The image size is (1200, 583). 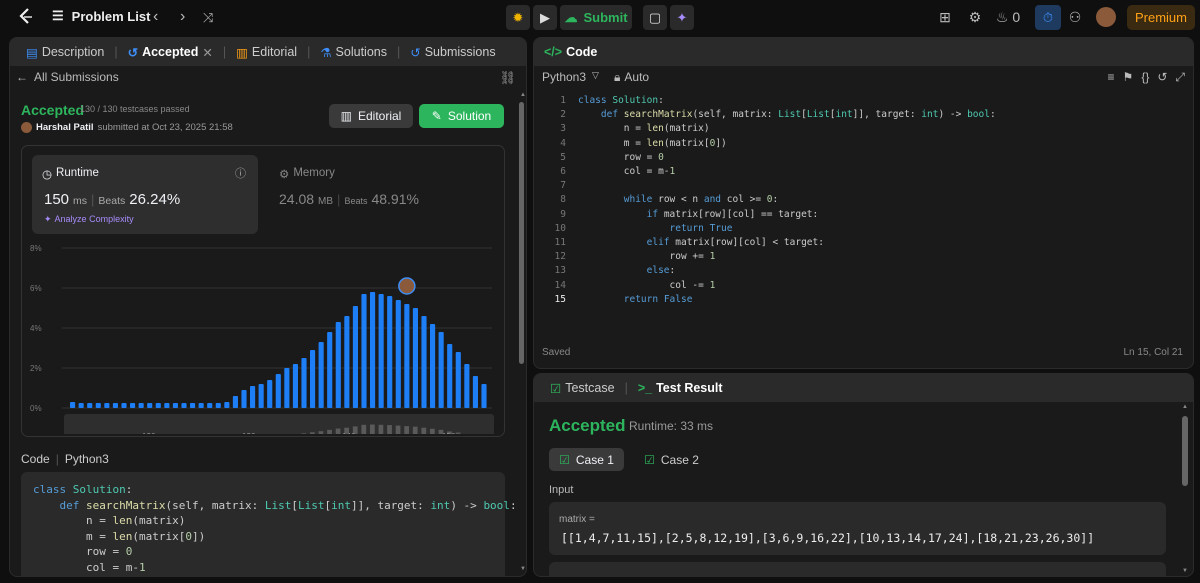 I want to click on language-select: Python3 ▽, so click(x=570, y=77).